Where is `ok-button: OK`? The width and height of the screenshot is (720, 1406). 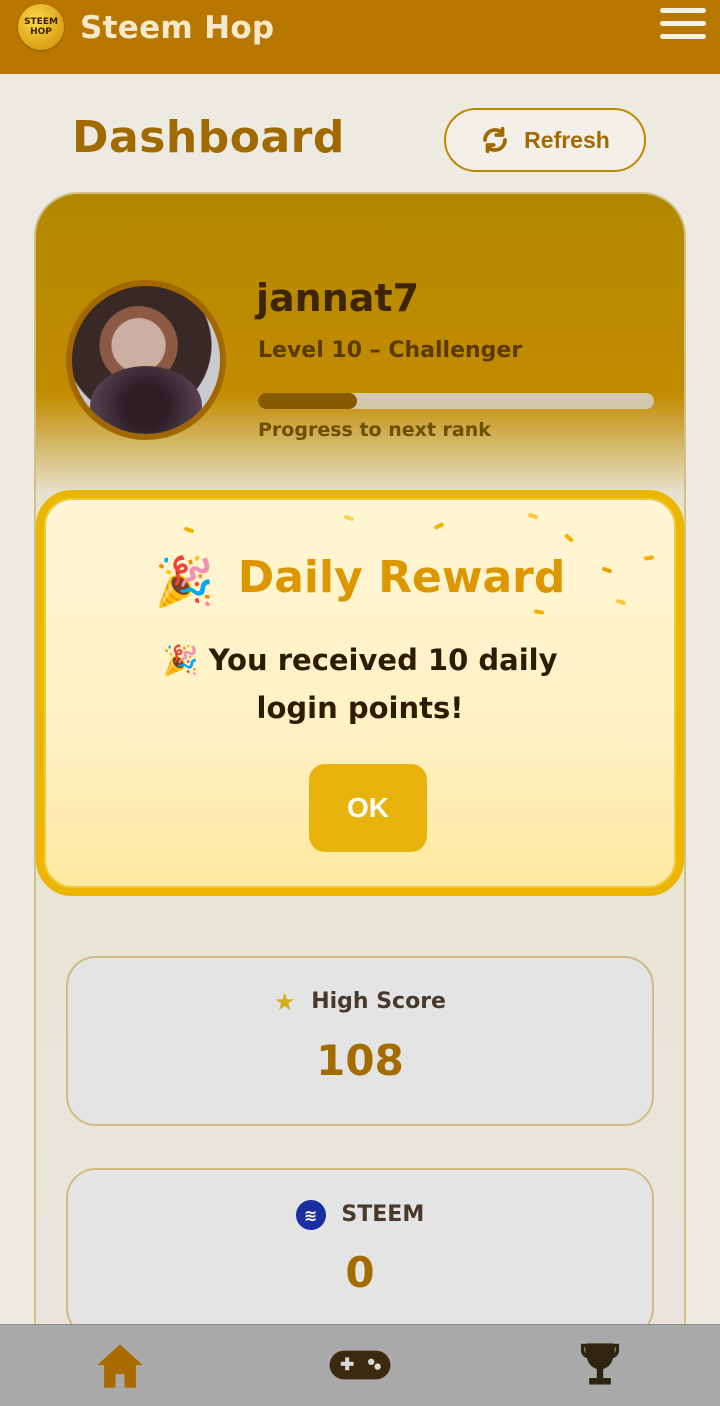 ok-button: OK is located at coordinates (368, 808).